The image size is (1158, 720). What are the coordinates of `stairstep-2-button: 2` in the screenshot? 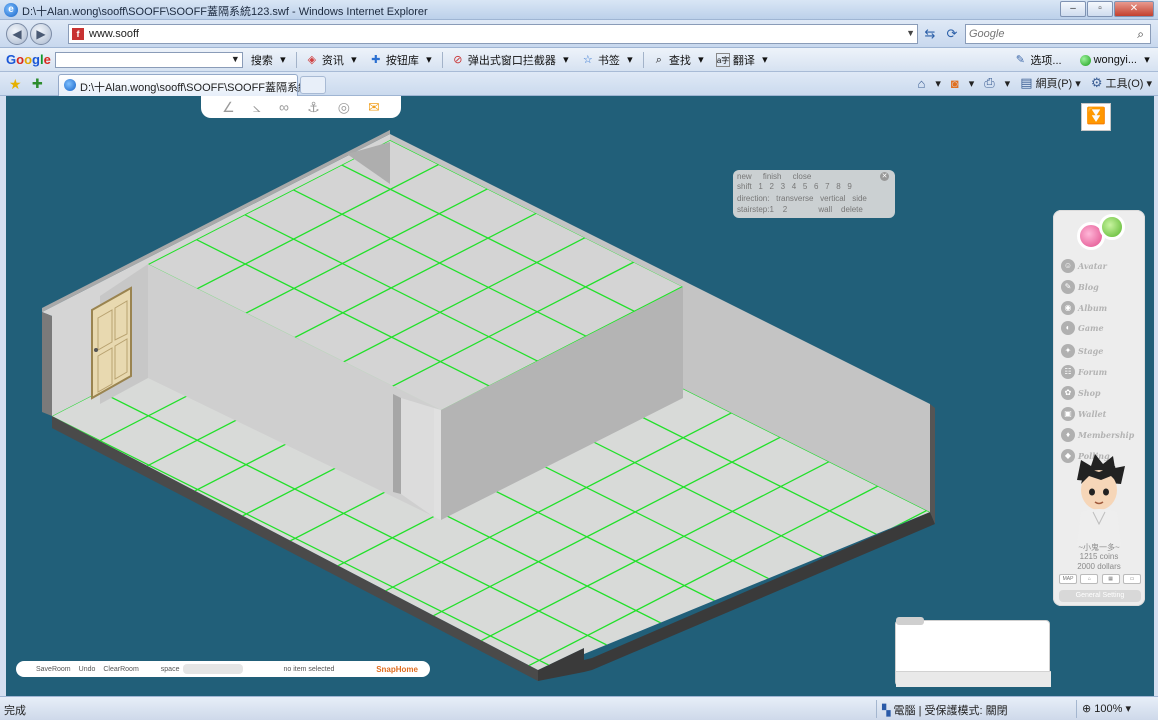 It's located at (785, 209).